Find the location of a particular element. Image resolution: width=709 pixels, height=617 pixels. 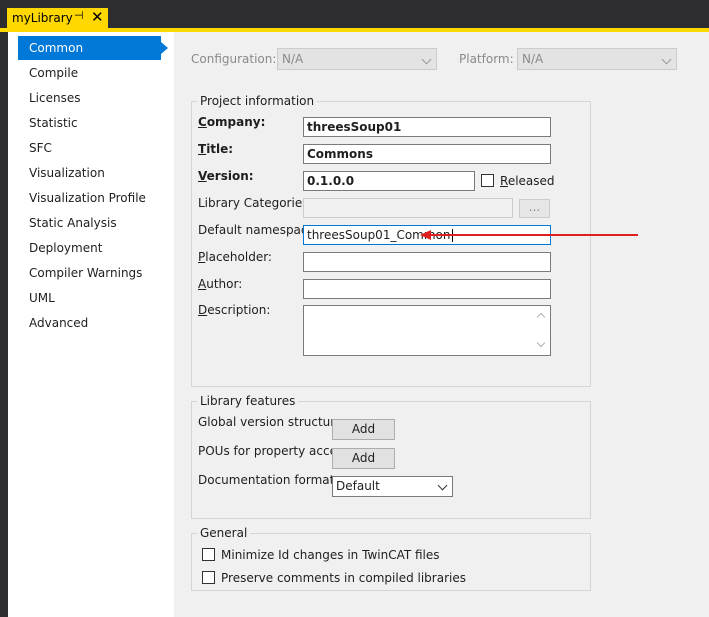

author-field is located at coordinates (427, 289).